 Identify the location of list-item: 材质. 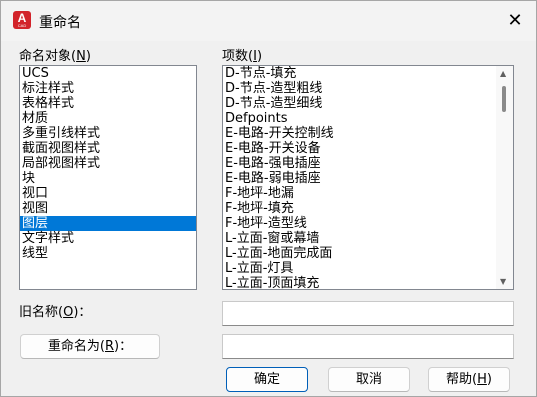
(108, 118).